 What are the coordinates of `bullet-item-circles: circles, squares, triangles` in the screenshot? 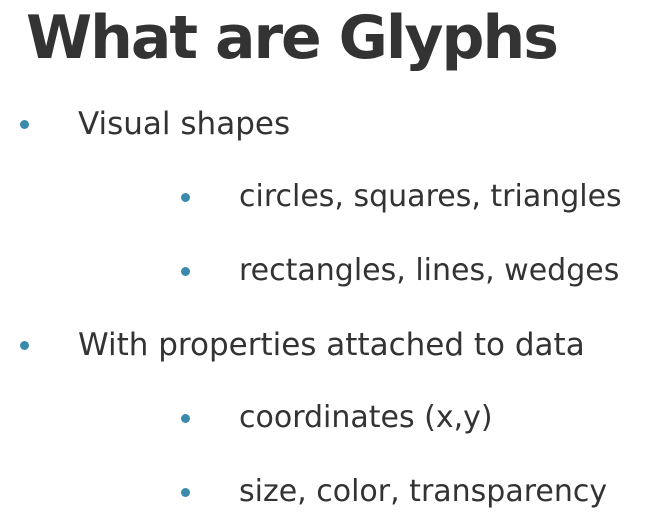 It's located at (324, 197).